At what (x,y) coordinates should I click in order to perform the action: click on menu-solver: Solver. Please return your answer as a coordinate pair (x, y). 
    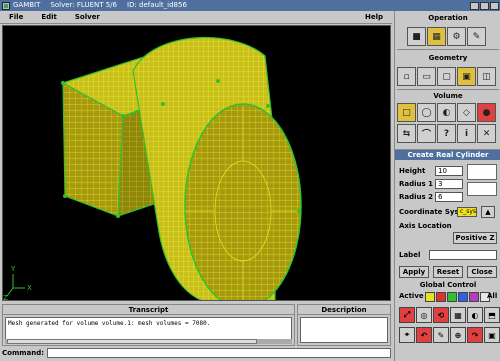
    Looking at the image, I should click on (87, 17).